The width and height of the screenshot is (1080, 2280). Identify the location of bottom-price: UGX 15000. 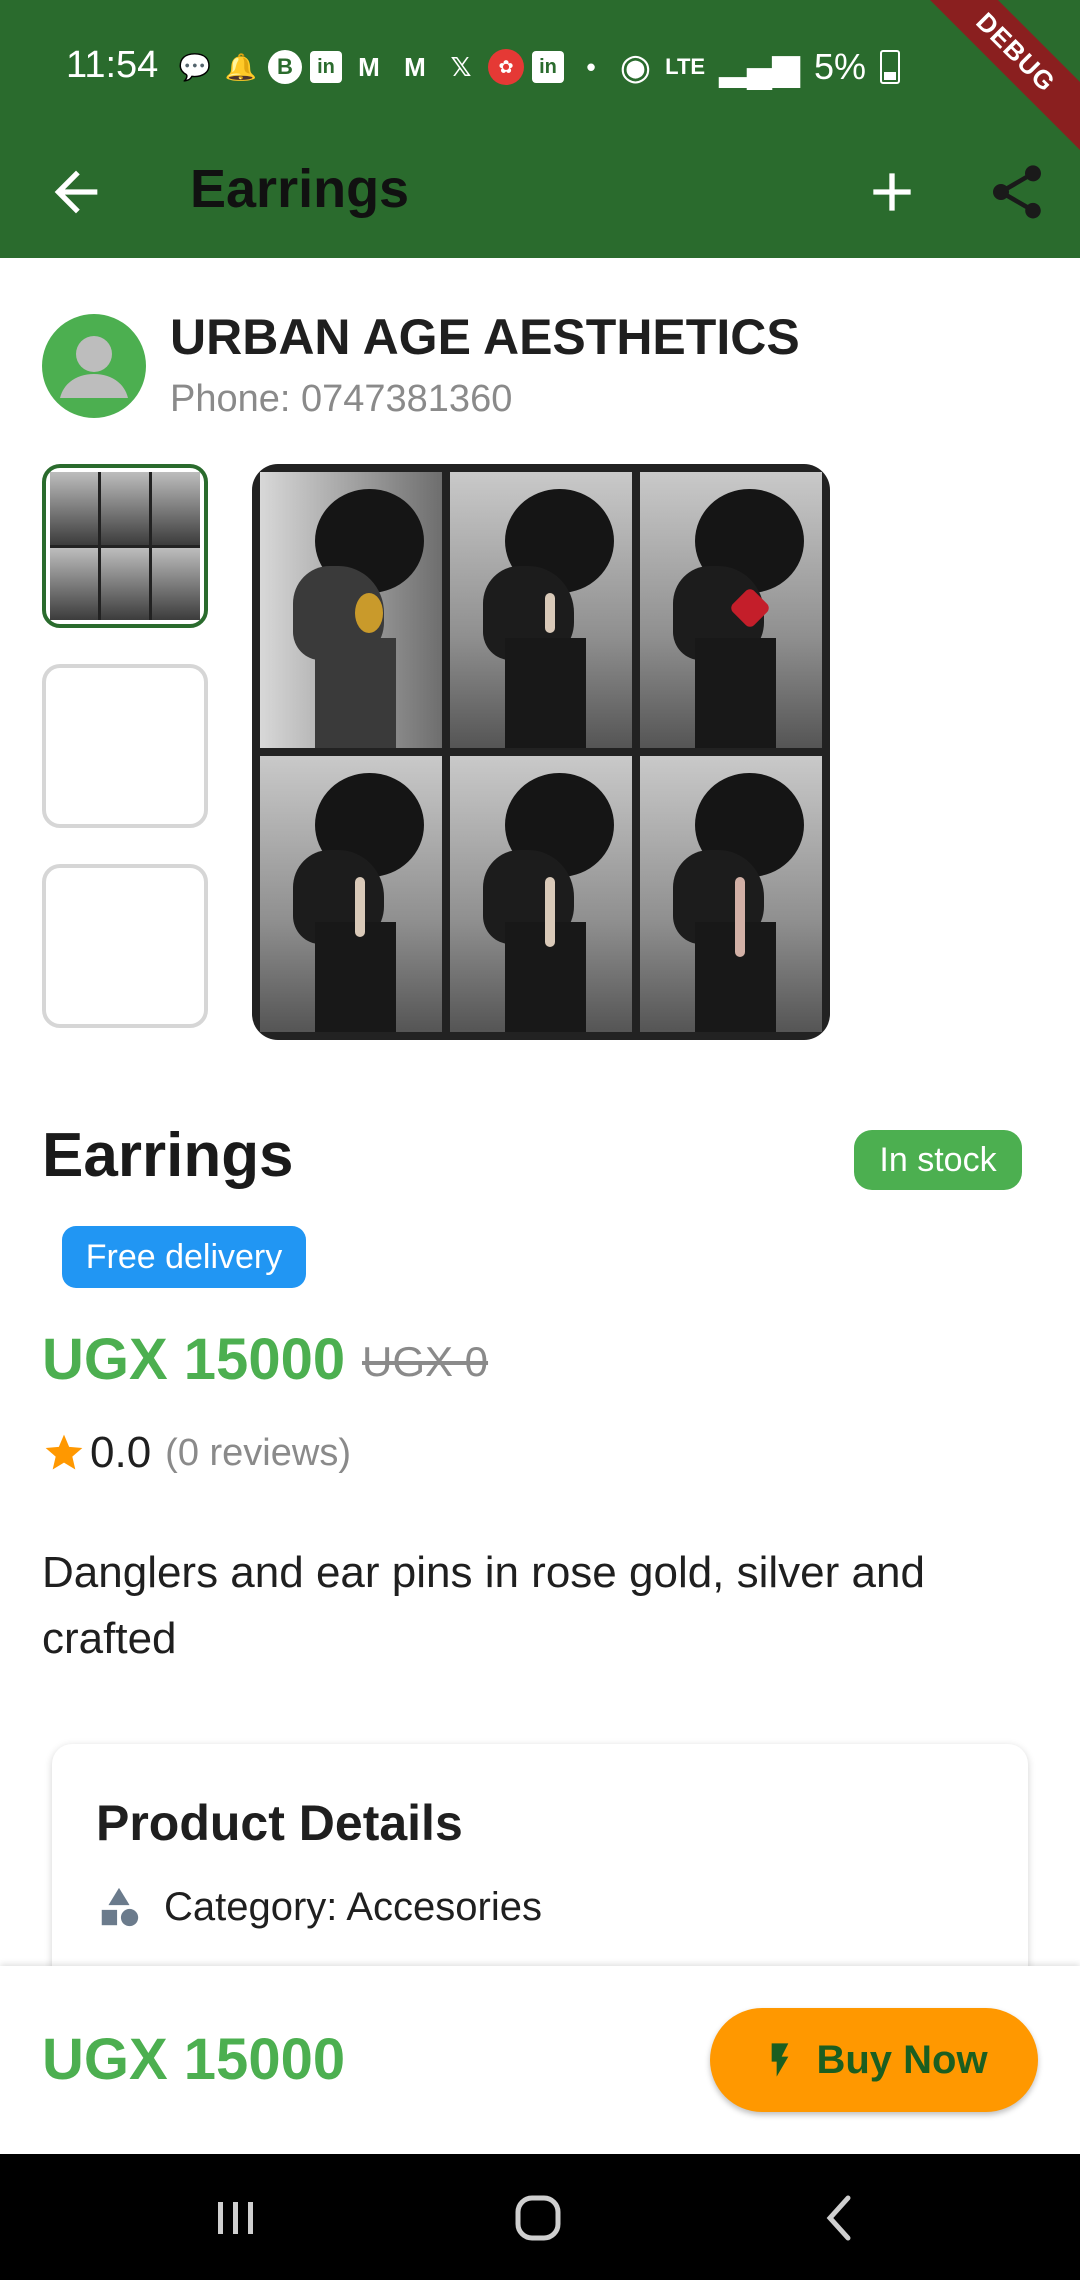
(194, 2059).